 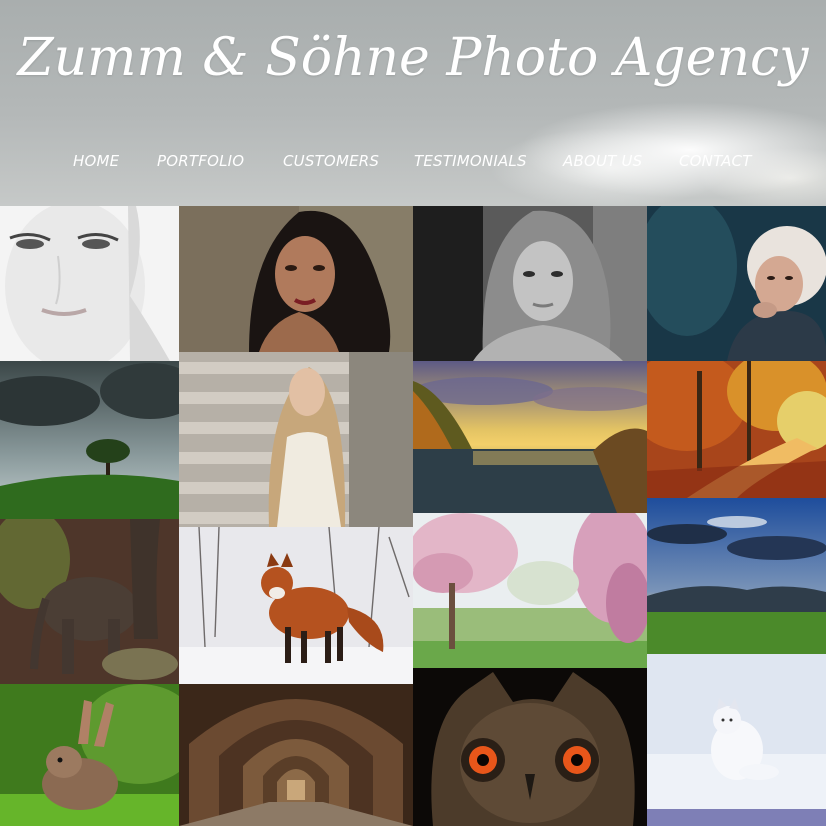 What do you see at coordinates (736, 576) in the screenshot?
I see `photo-dramatic-sky-over-meadow` at bounding box center [736, 576].